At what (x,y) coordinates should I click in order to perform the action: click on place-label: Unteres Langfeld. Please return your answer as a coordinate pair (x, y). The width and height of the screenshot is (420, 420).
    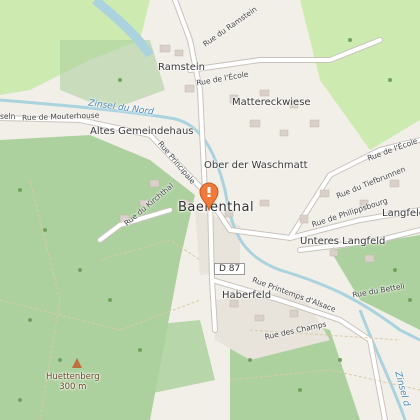
    Looking at the image, I should click on (343, 241).